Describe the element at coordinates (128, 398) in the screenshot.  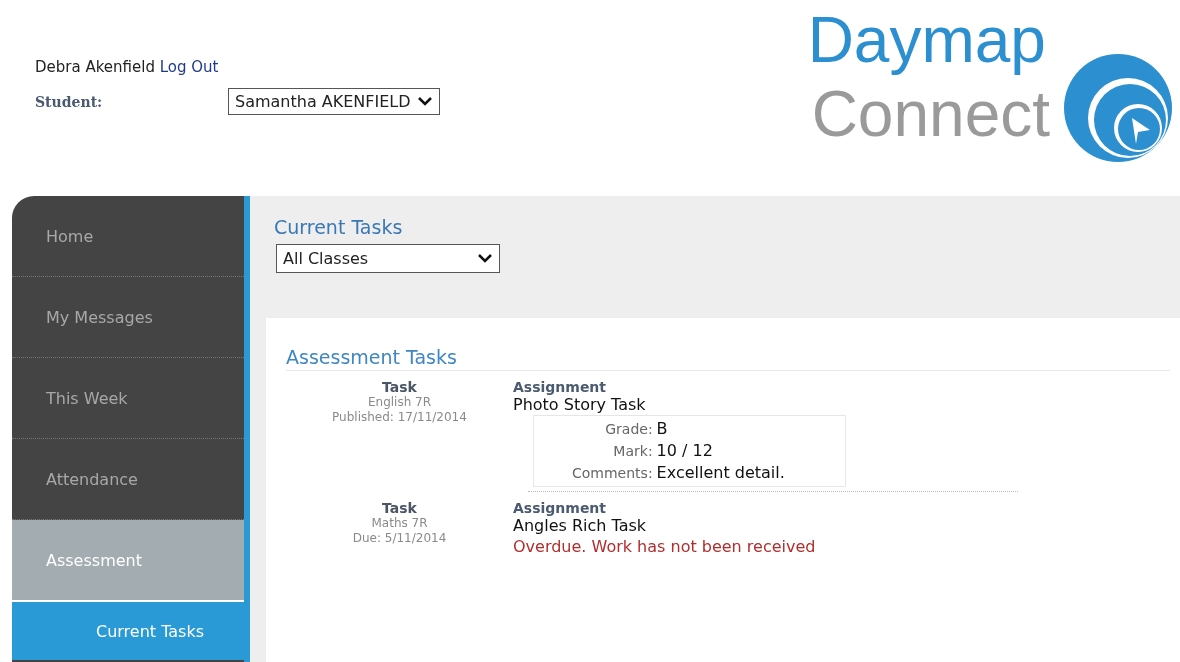
I see `nav-item: This Week` at that location.